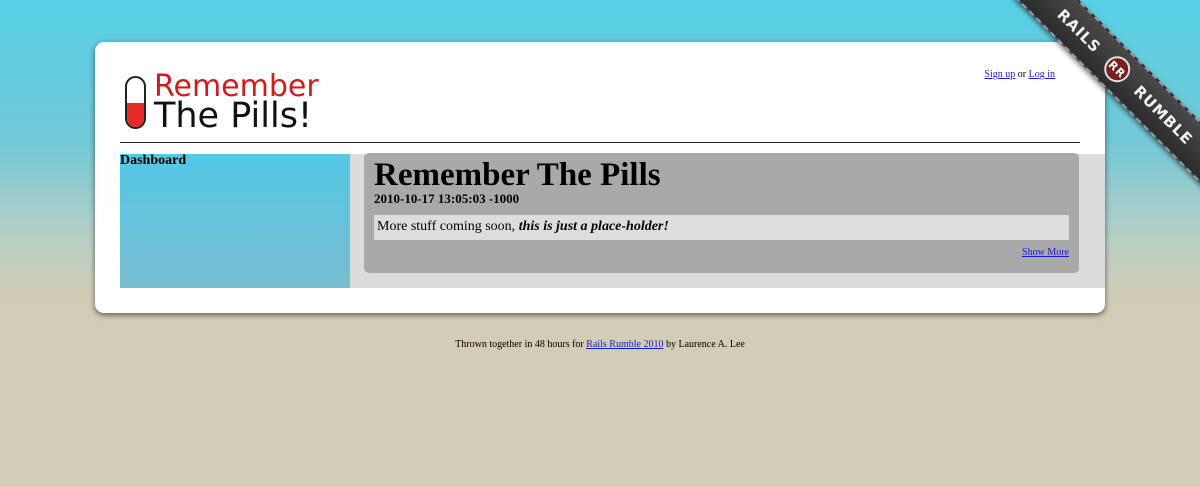 The image size is (1200, 487). Describe the element at coordinates (135, 102) in the screenshot. I see `pill-icon` at that location.